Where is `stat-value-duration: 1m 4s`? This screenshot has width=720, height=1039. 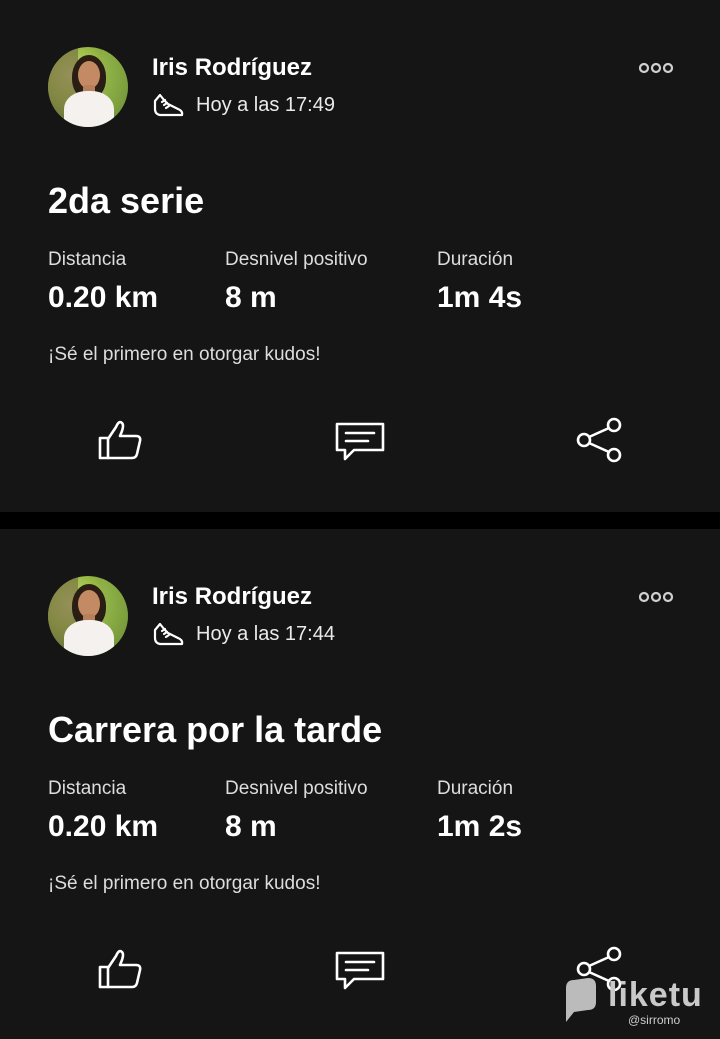
stat-value-duration: 1m 4s is located at coordinates (480, 297).